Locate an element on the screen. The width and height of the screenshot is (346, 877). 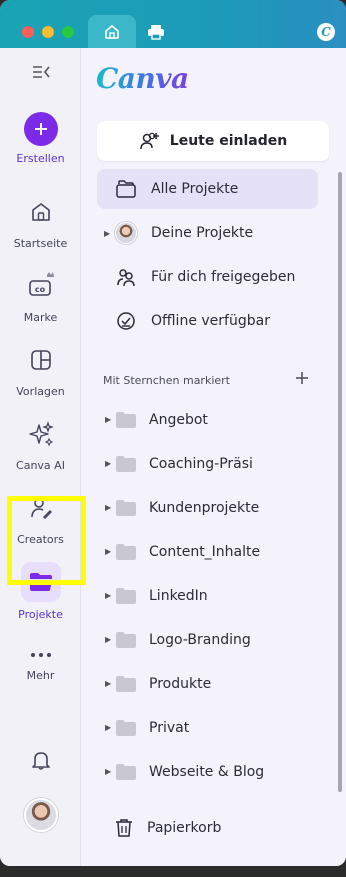
trash-label: Papierkorb is located at coordinates (184, 828).